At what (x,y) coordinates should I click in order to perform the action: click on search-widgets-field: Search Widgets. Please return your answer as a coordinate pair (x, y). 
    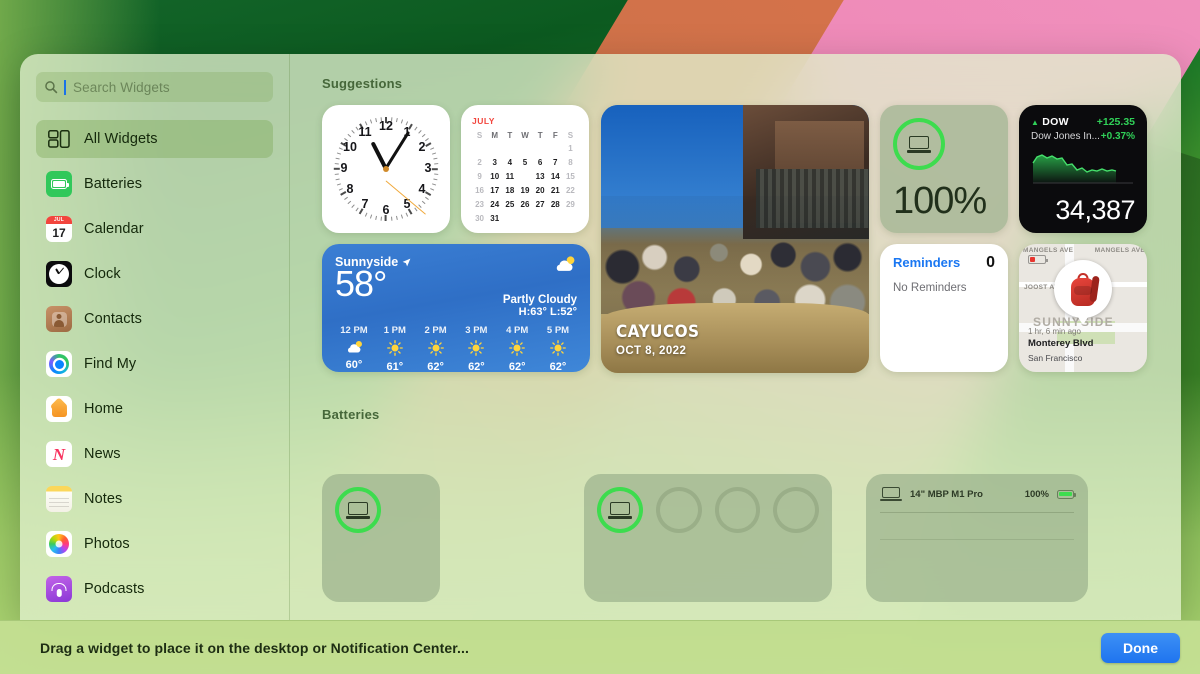
    Looking at the image, I should click on (154, 87).